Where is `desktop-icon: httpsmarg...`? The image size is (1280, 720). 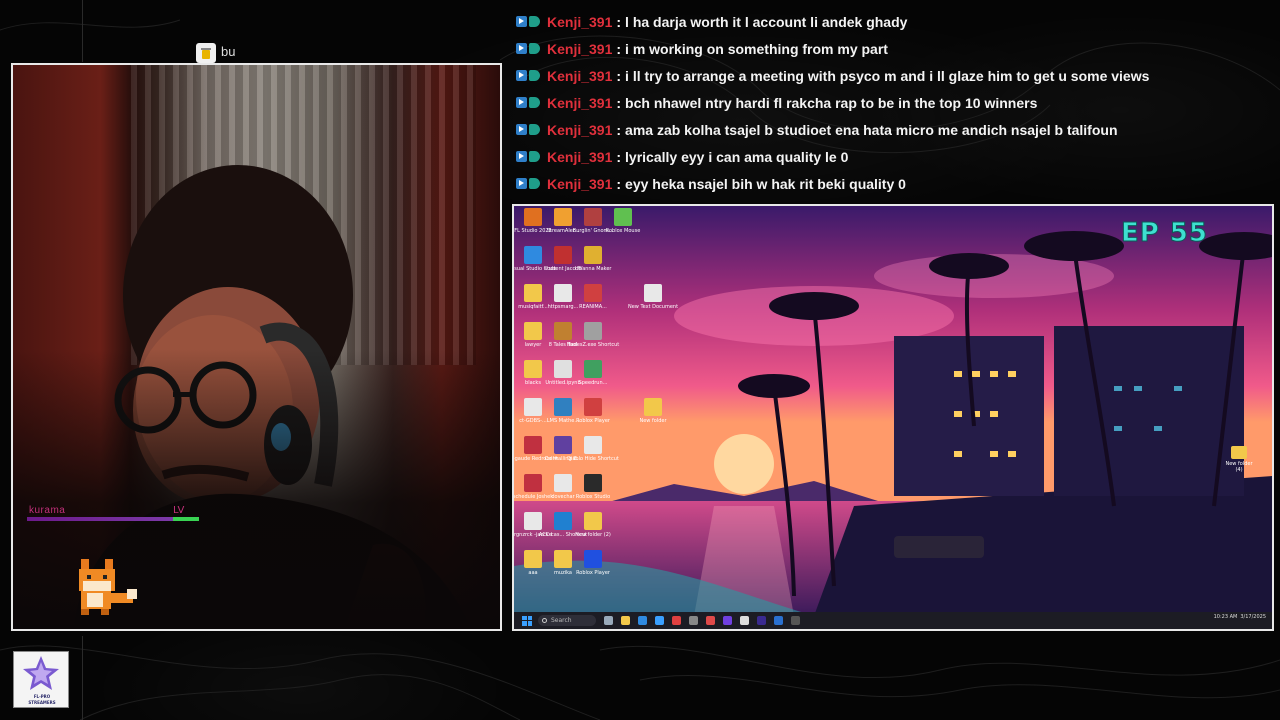 desktop-icon: httpsmarg... is located at coordinates (563, 303).